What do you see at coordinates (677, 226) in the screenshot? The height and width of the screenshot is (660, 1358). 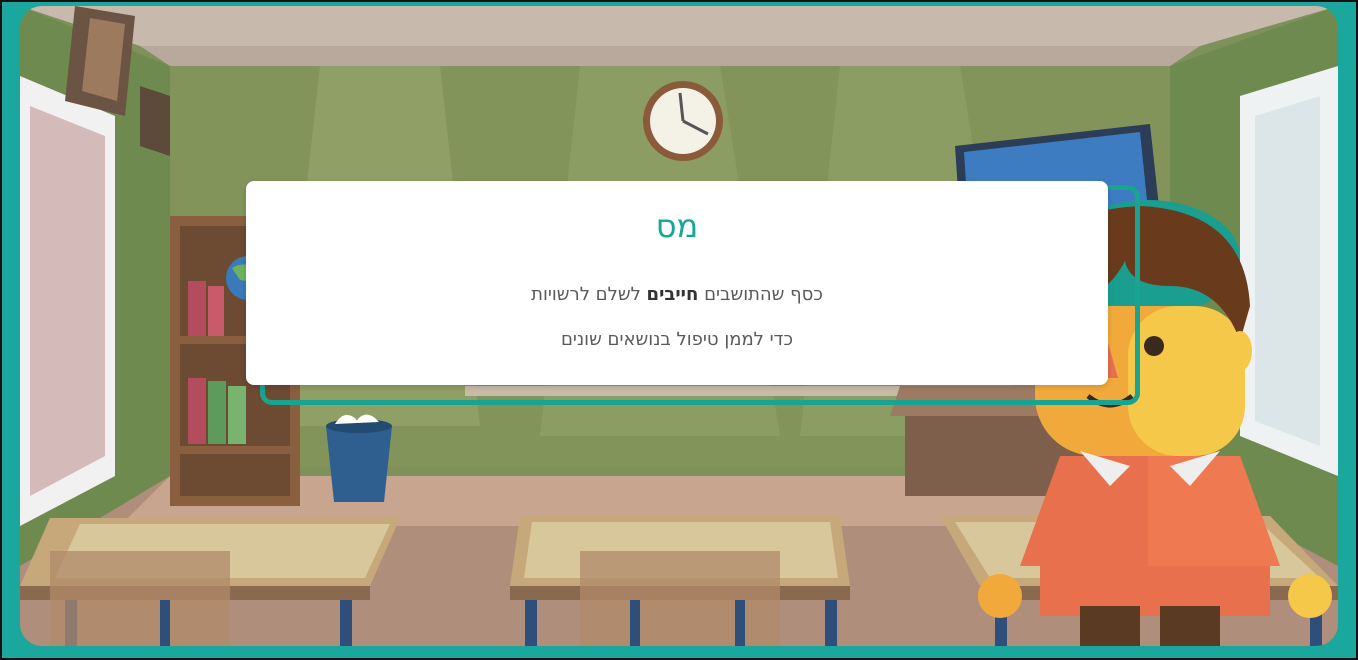 I see `card-title: מס` at bounding box center [677, 226].